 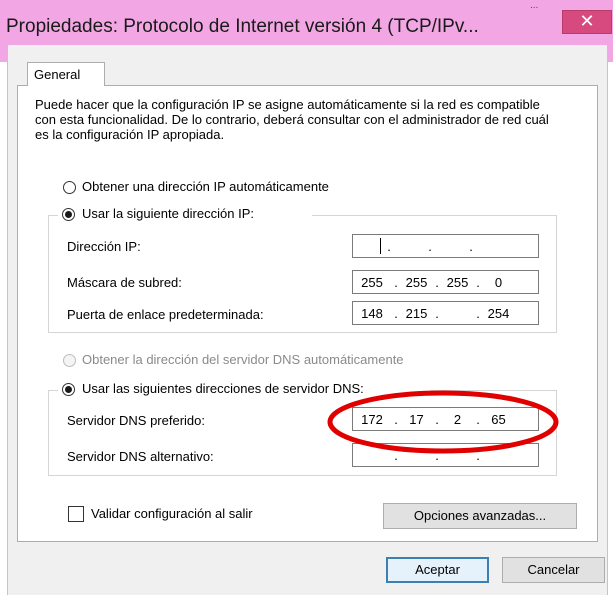 What do you see at coordinates (172, 513) in the screenshot?
I see `validate-checkbox-label: Validar configuración al salir` at bounding box center [172, 513].